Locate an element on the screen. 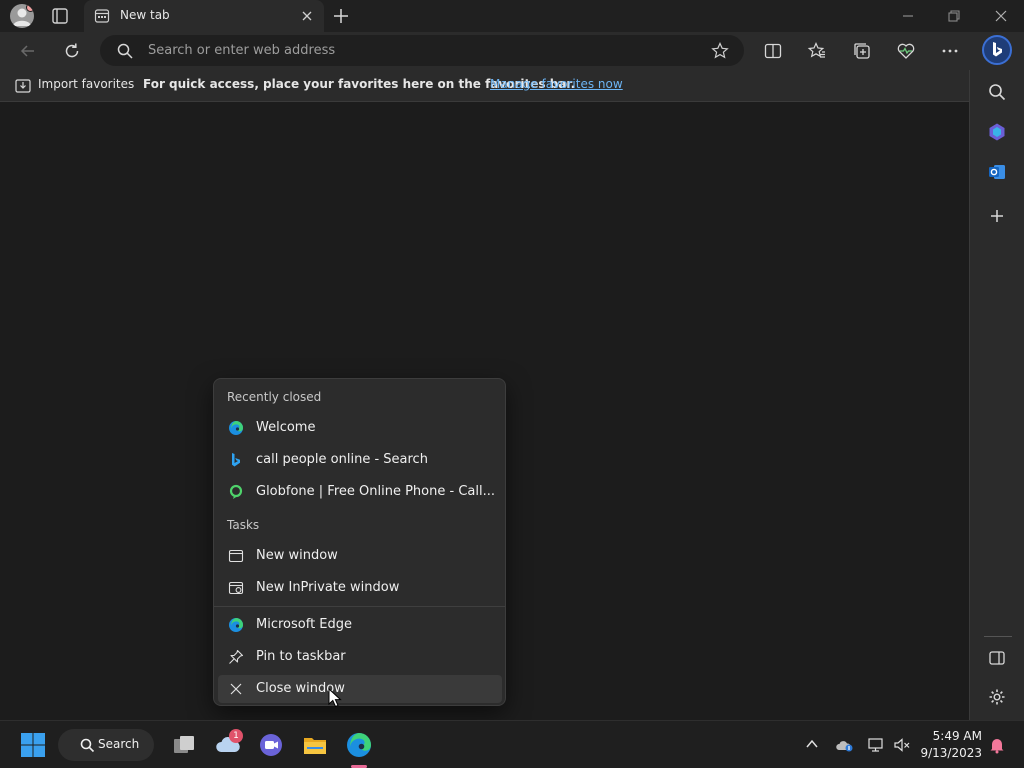 This screenshot has width=1024, height=768. network-monitor-icon is located at coordinates (875, 745).